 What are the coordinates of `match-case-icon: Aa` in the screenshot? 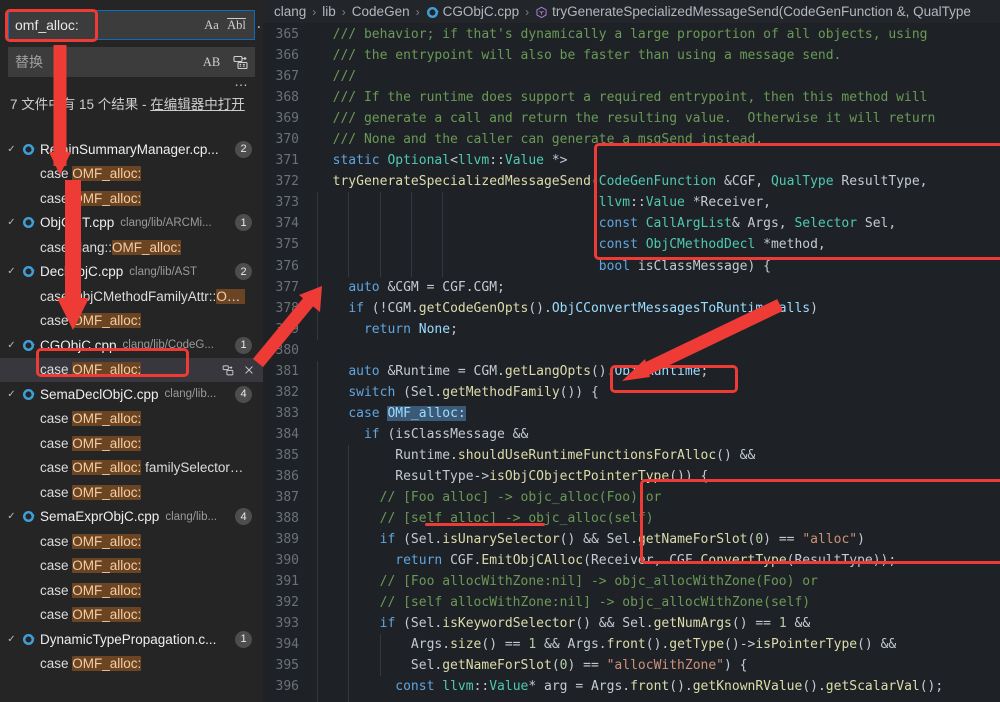 It's located at (211, 25).